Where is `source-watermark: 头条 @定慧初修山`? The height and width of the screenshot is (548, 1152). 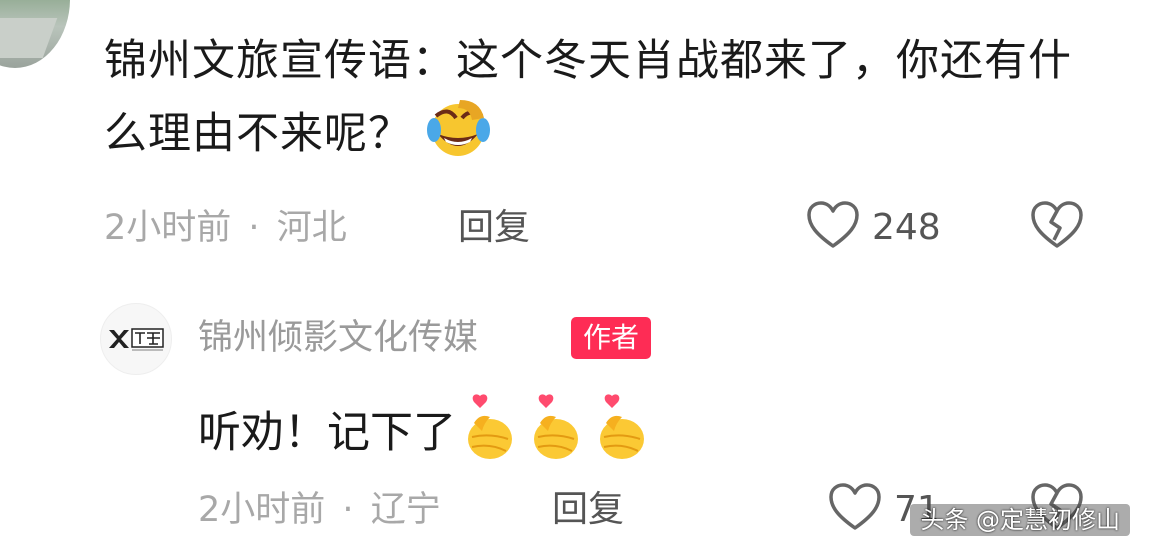 source-watermark: 头条 @定慧初修山 is located at coordinates (1020, 520).